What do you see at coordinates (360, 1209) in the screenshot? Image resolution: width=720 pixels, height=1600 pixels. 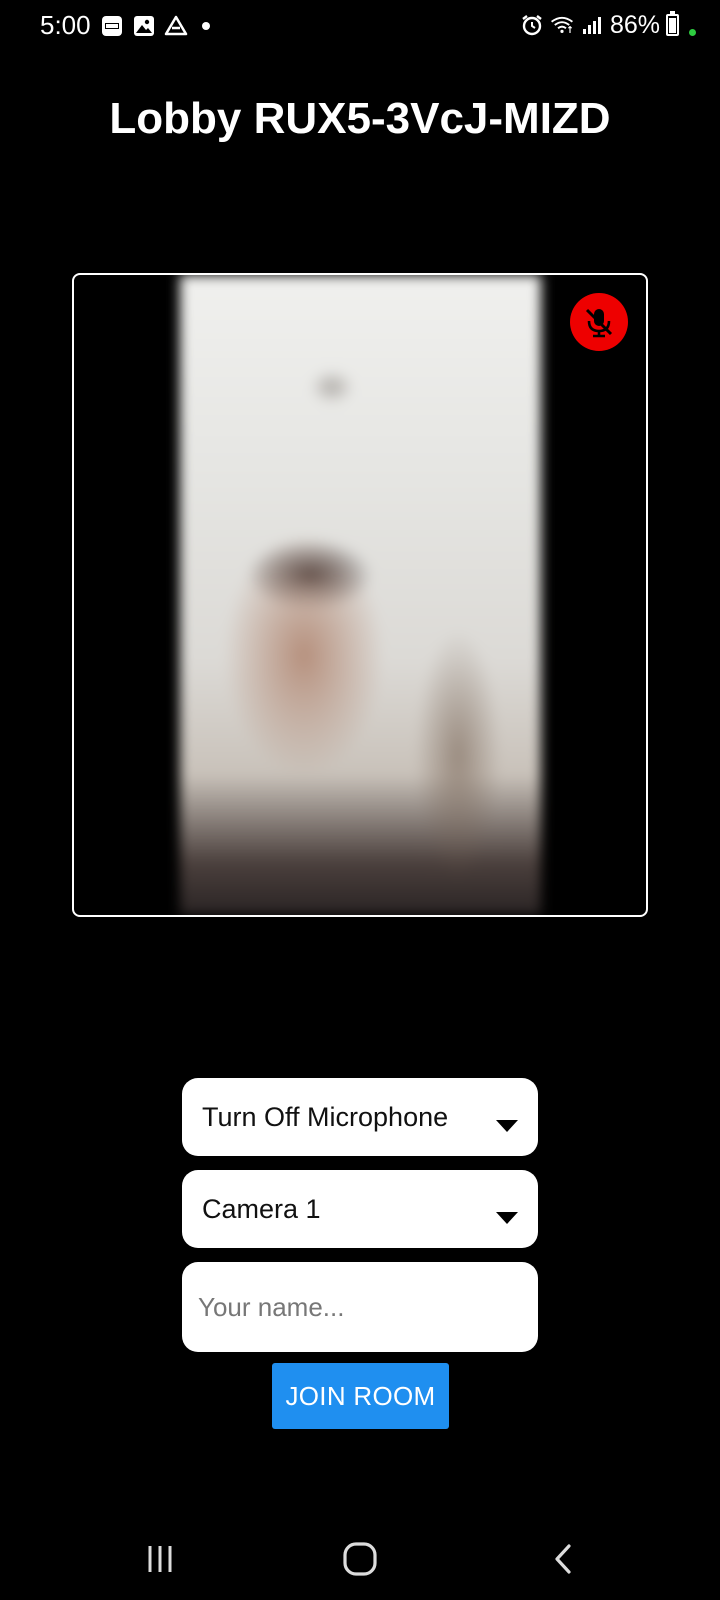 I see `camera-select: Camera 1` at bounding box center [360, 1209].